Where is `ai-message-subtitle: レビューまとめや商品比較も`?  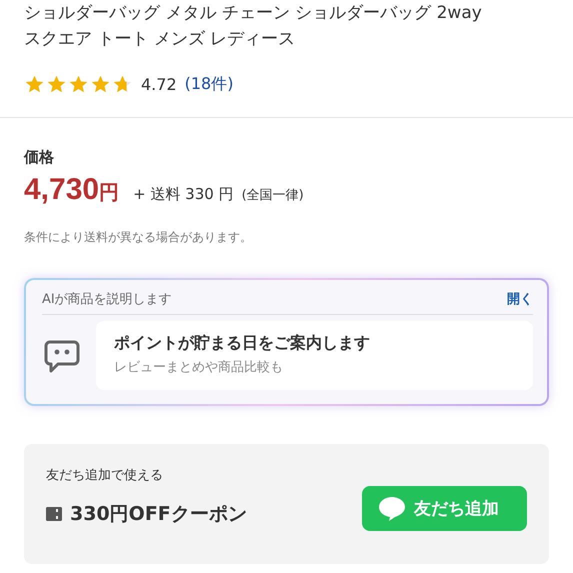 ai-message-subtitle: レビューまとめや商品比較も is located at coordinates (199, 367).